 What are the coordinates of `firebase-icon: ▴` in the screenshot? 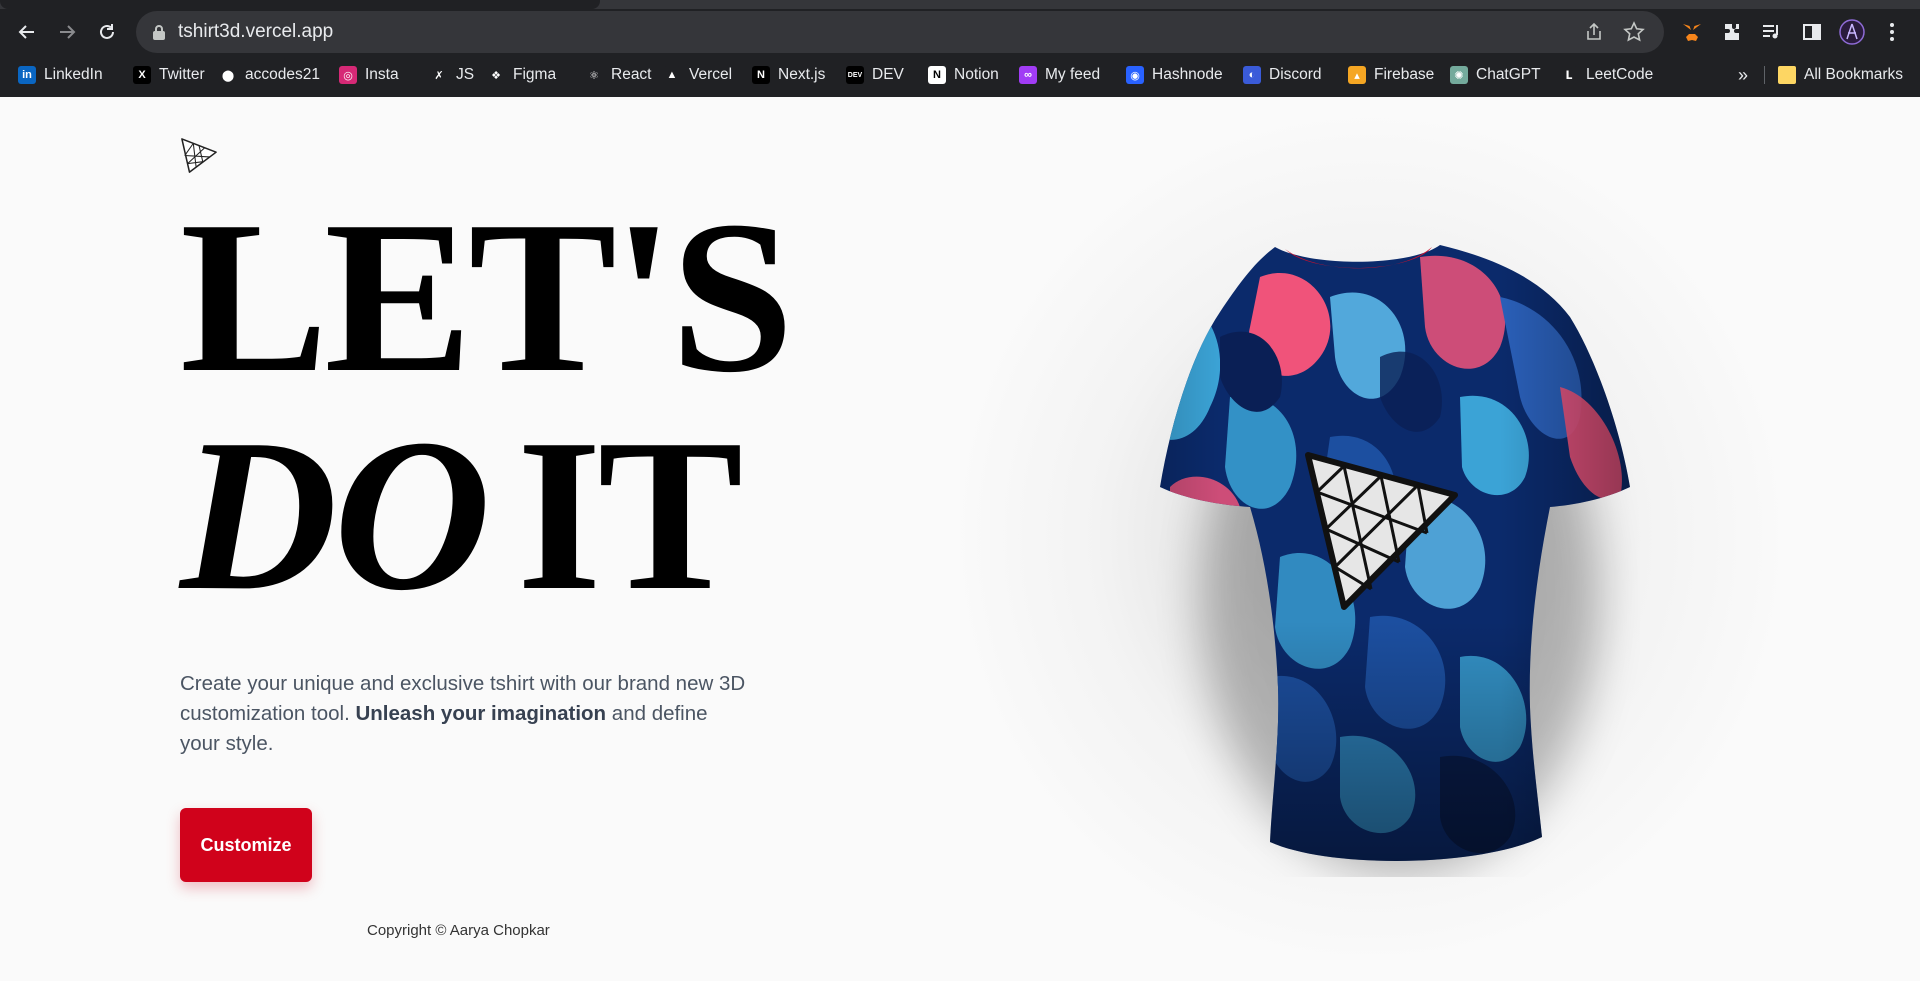 It's located at (1357, 75).